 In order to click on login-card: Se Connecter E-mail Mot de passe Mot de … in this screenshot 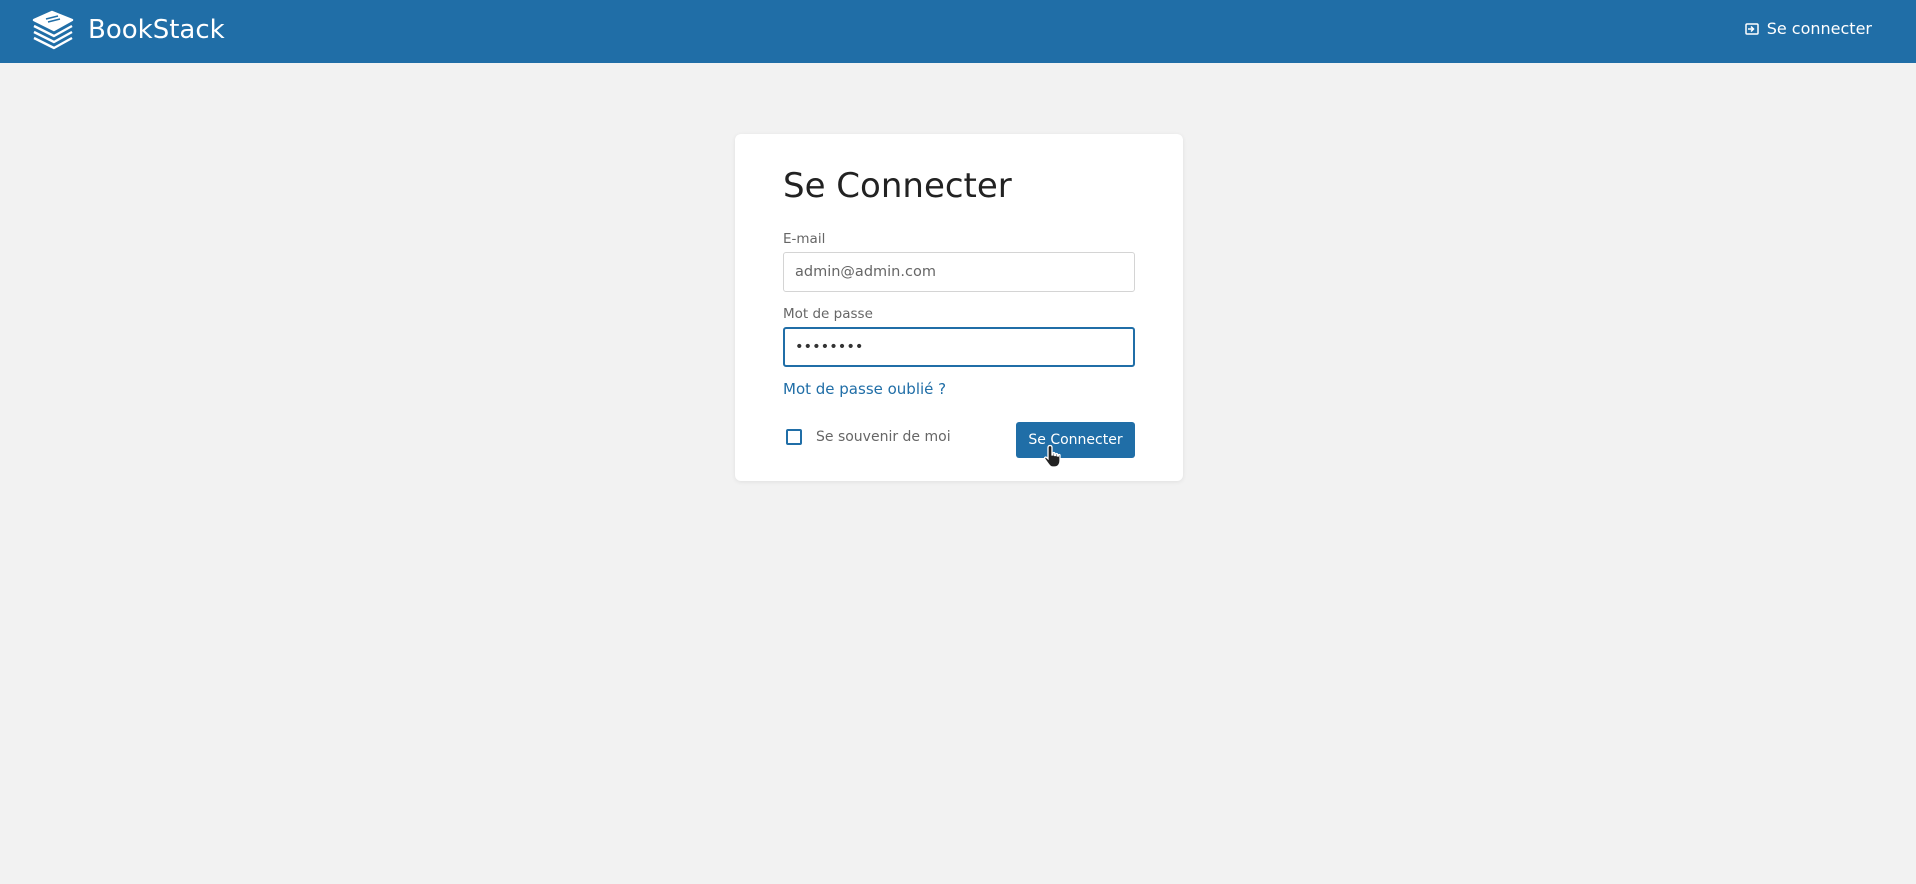, I will do `click(959, 307)`.